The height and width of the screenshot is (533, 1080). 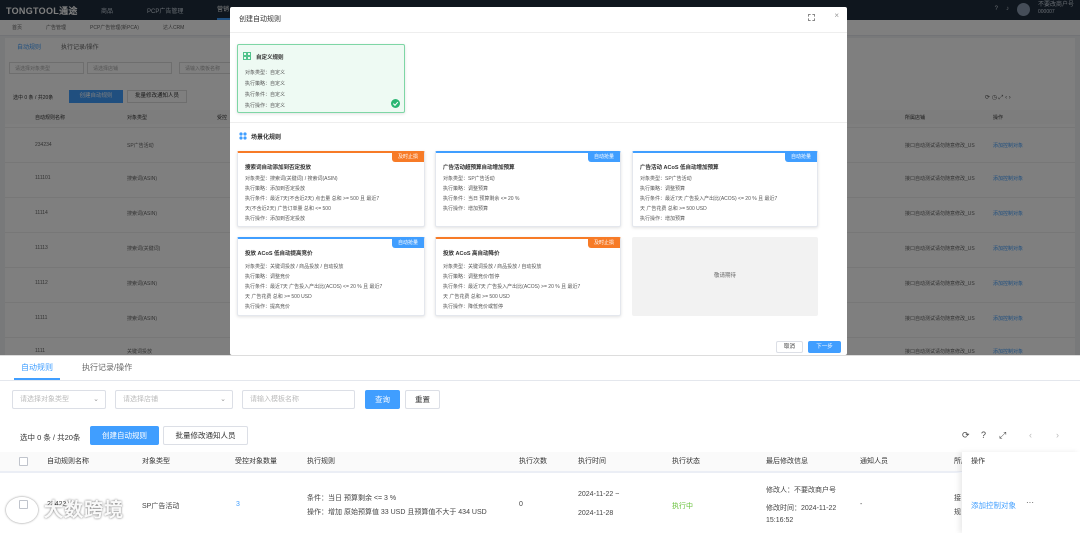 What do you see at coordinates (268, 277) in the screenshot?
I see `card-line: 执行策略：调整竞价` at bounding box center [268, 277].